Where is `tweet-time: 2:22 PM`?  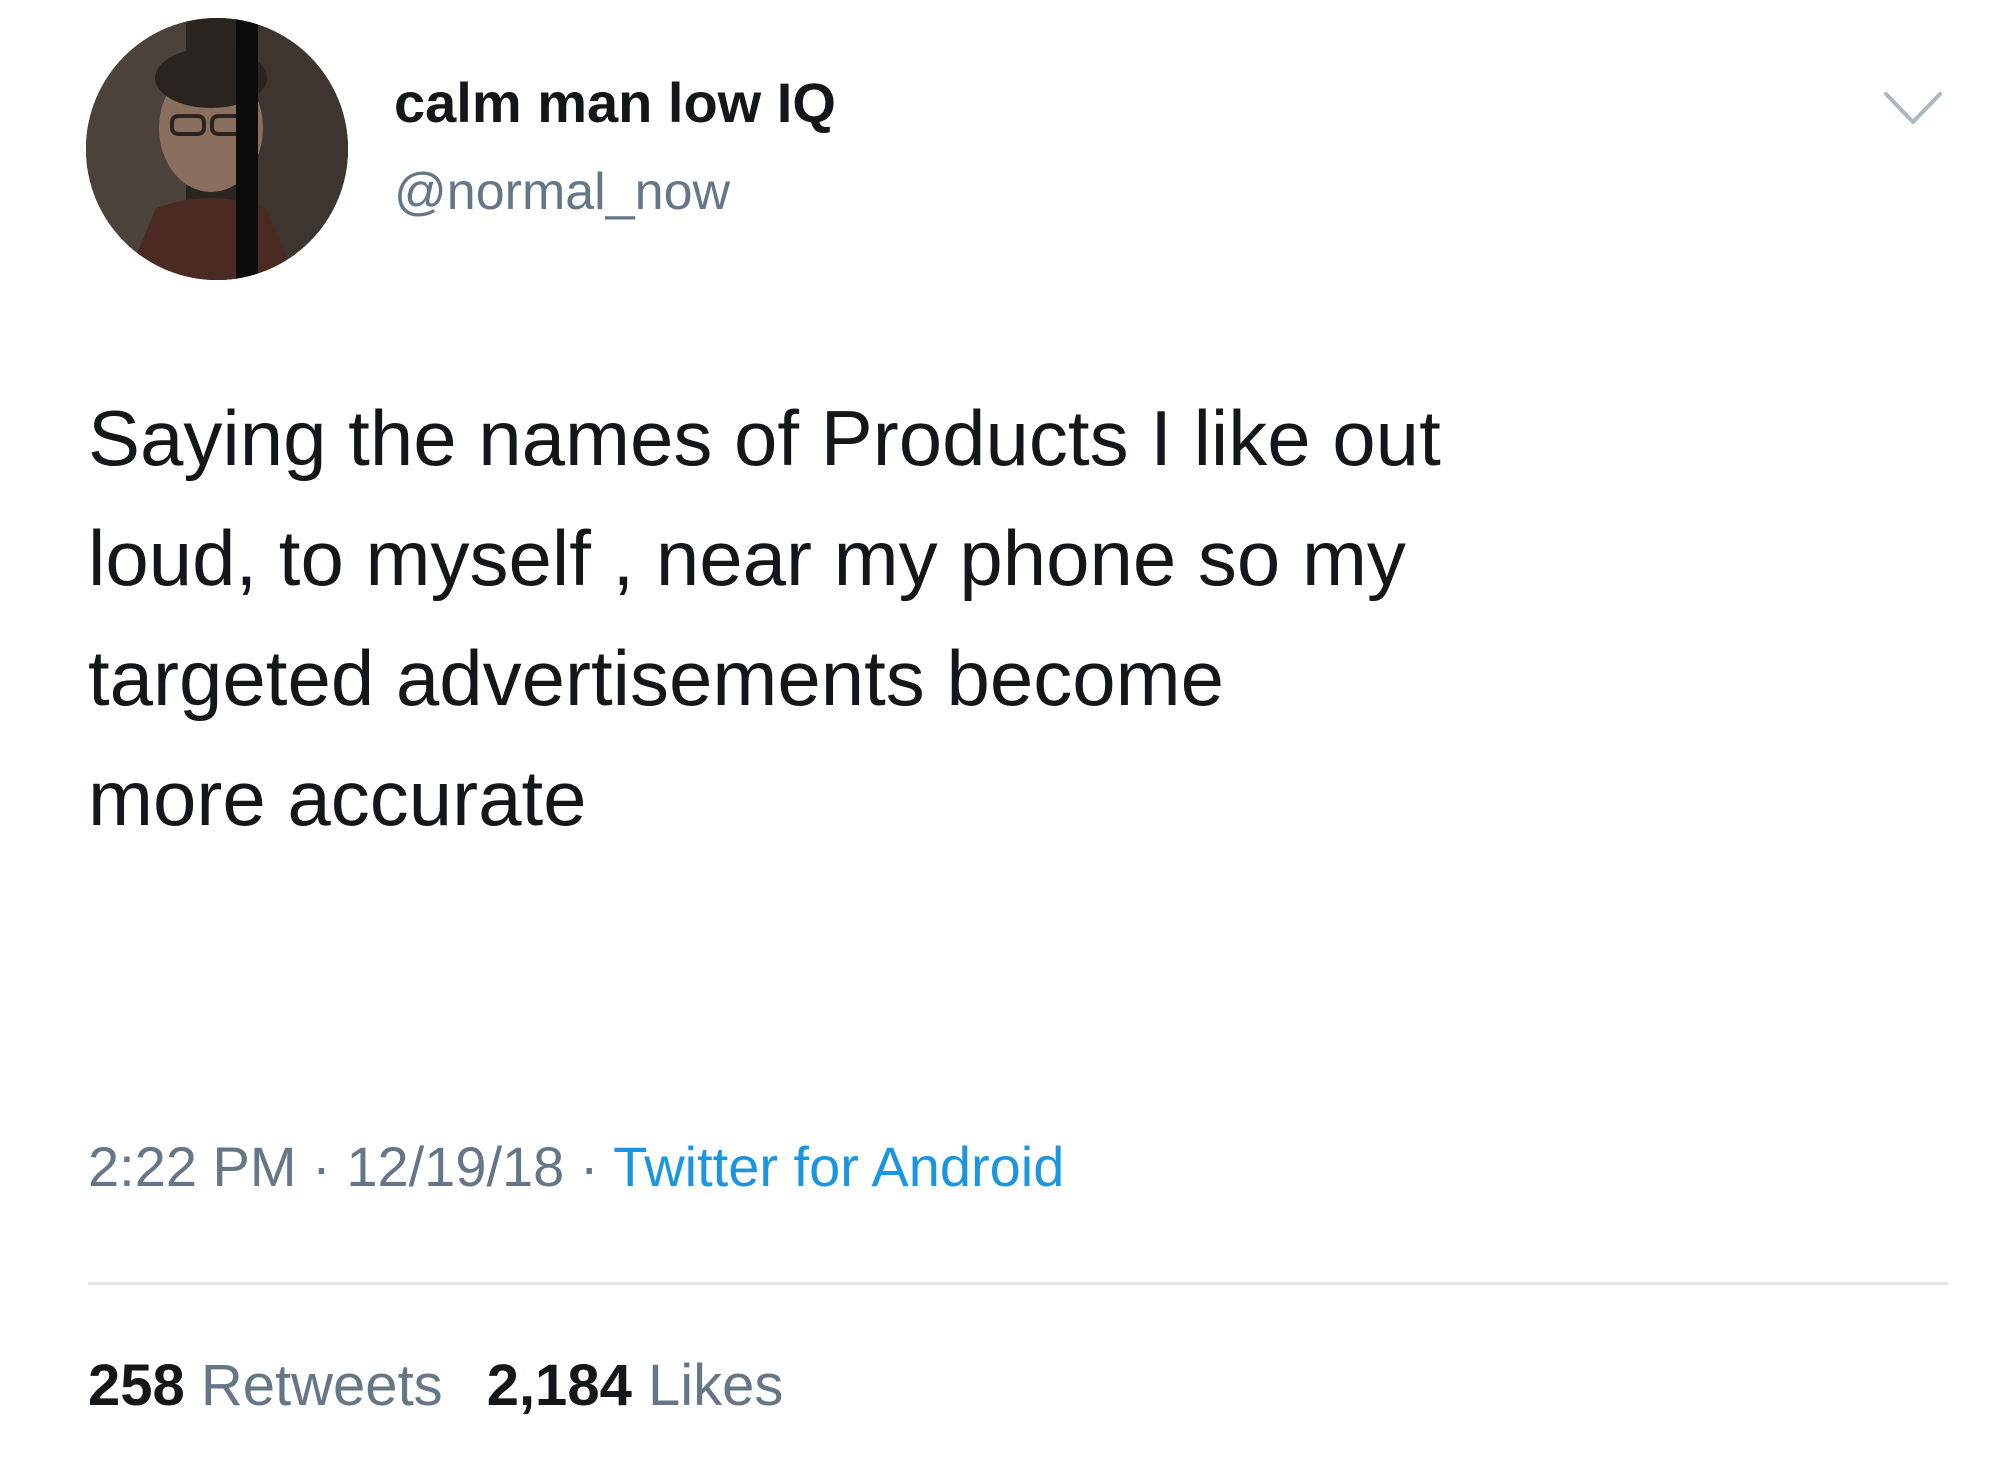
tweet-time: 2:22 PM is located at coordinates (192, 1166).